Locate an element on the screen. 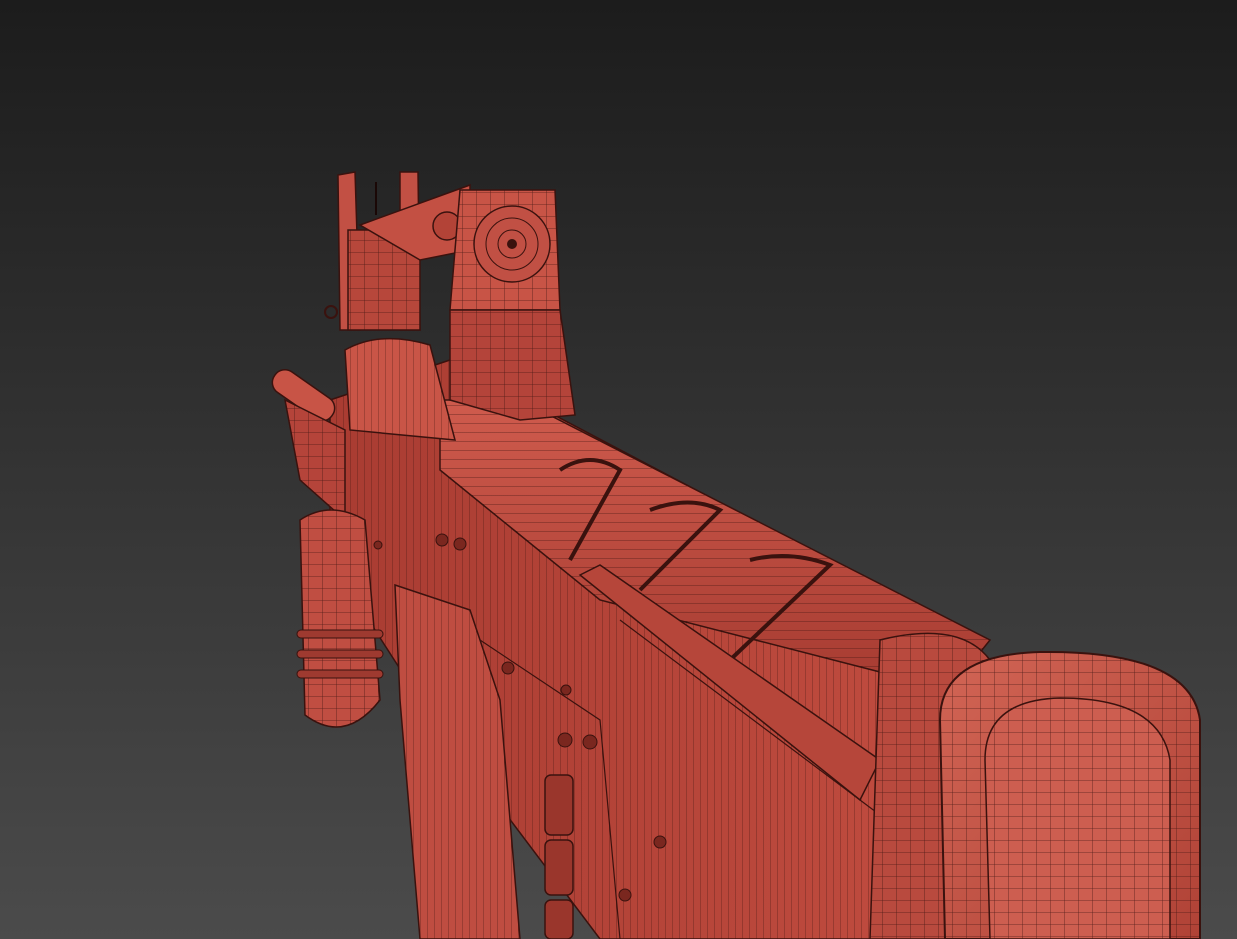 This screenshot has width=1237, height=939. butt-stock is located at coordinates (1035, 785).